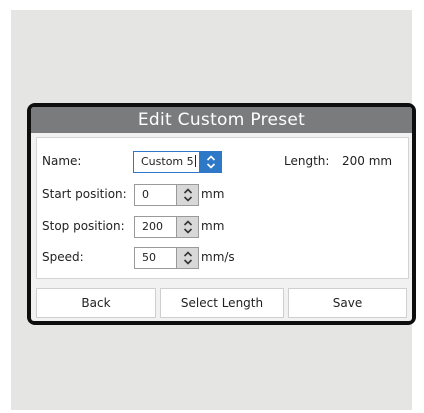 The image size is (424, 413). What do you see at coordinates (195, 161) in the screenshot?
I see `text-cursor` at bounding box center [195, 161].